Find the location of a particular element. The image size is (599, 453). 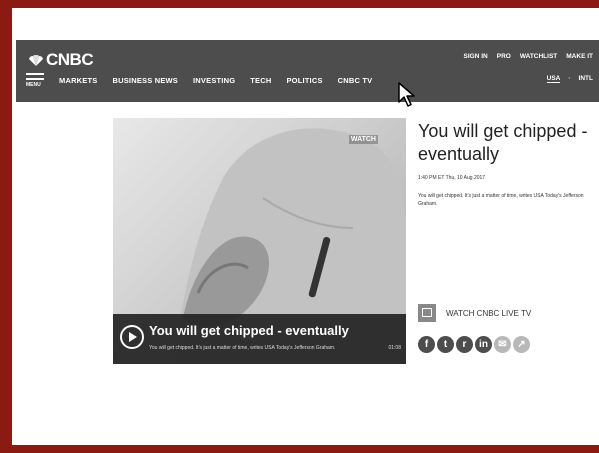

cnbc-logo: CNBC is located at coordinates (61, 60).